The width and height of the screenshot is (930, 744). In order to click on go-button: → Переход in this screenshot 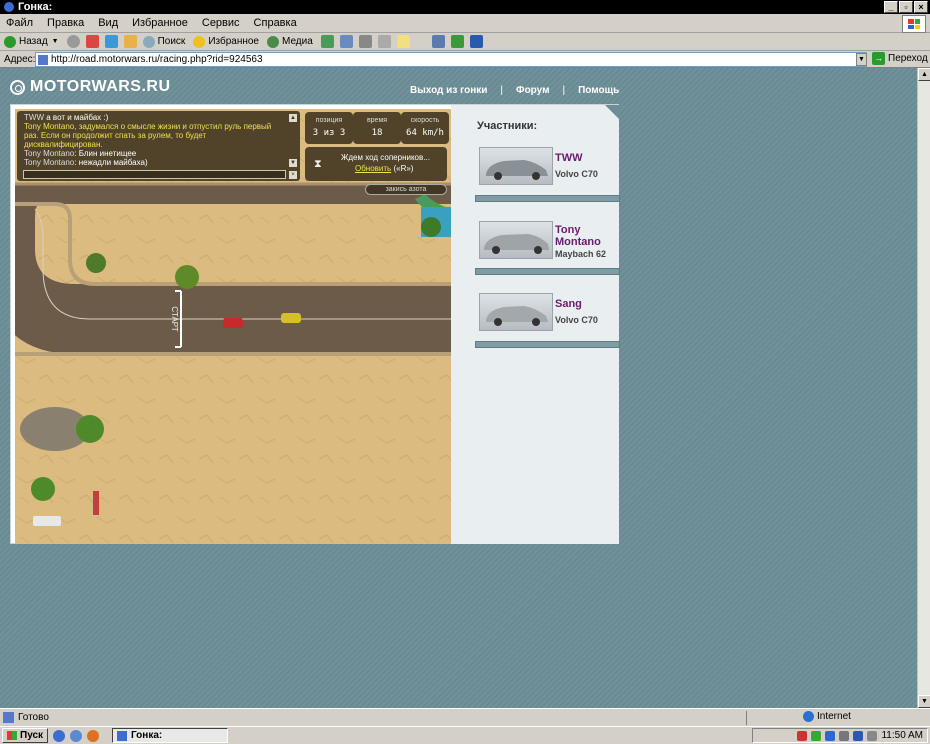, I will do `click(900, 58)`.